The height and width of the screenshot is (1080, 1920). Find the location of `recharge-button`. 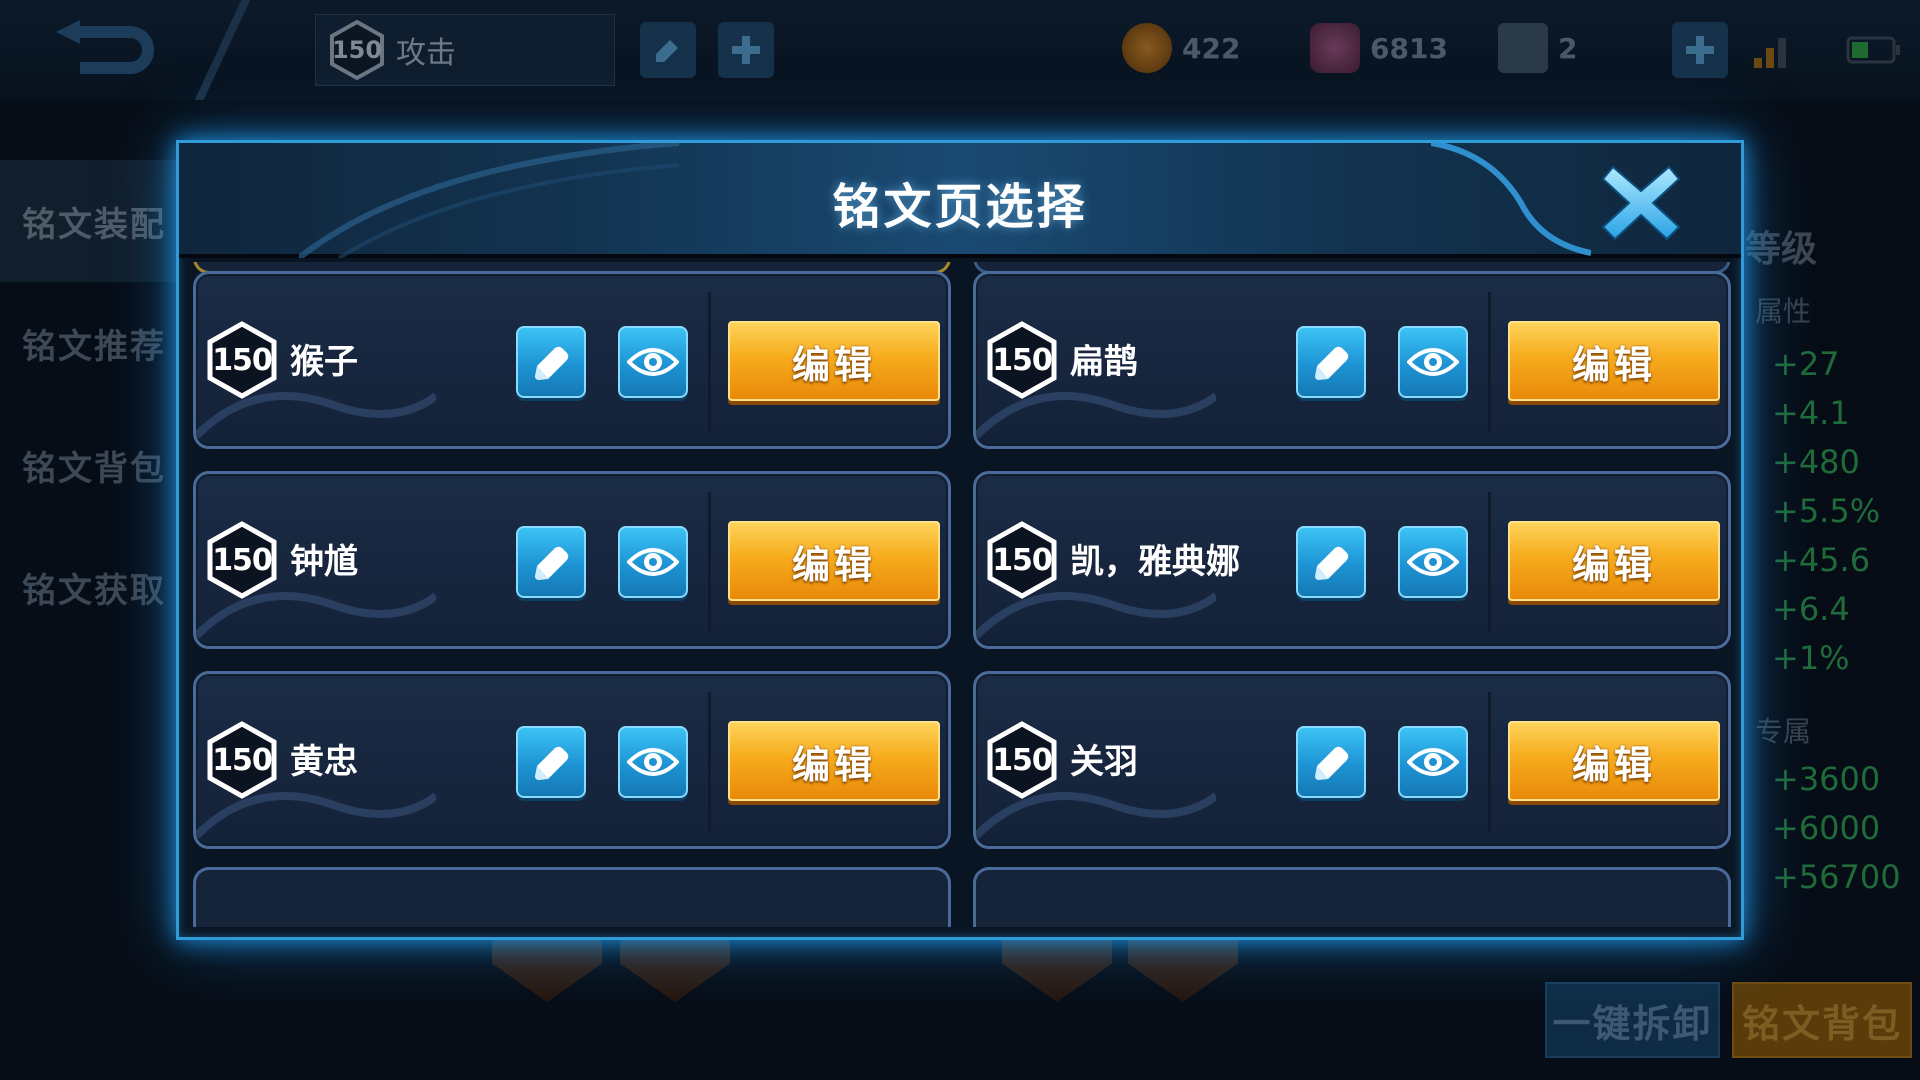

recharge-button is located at coordinates (1700, 50).